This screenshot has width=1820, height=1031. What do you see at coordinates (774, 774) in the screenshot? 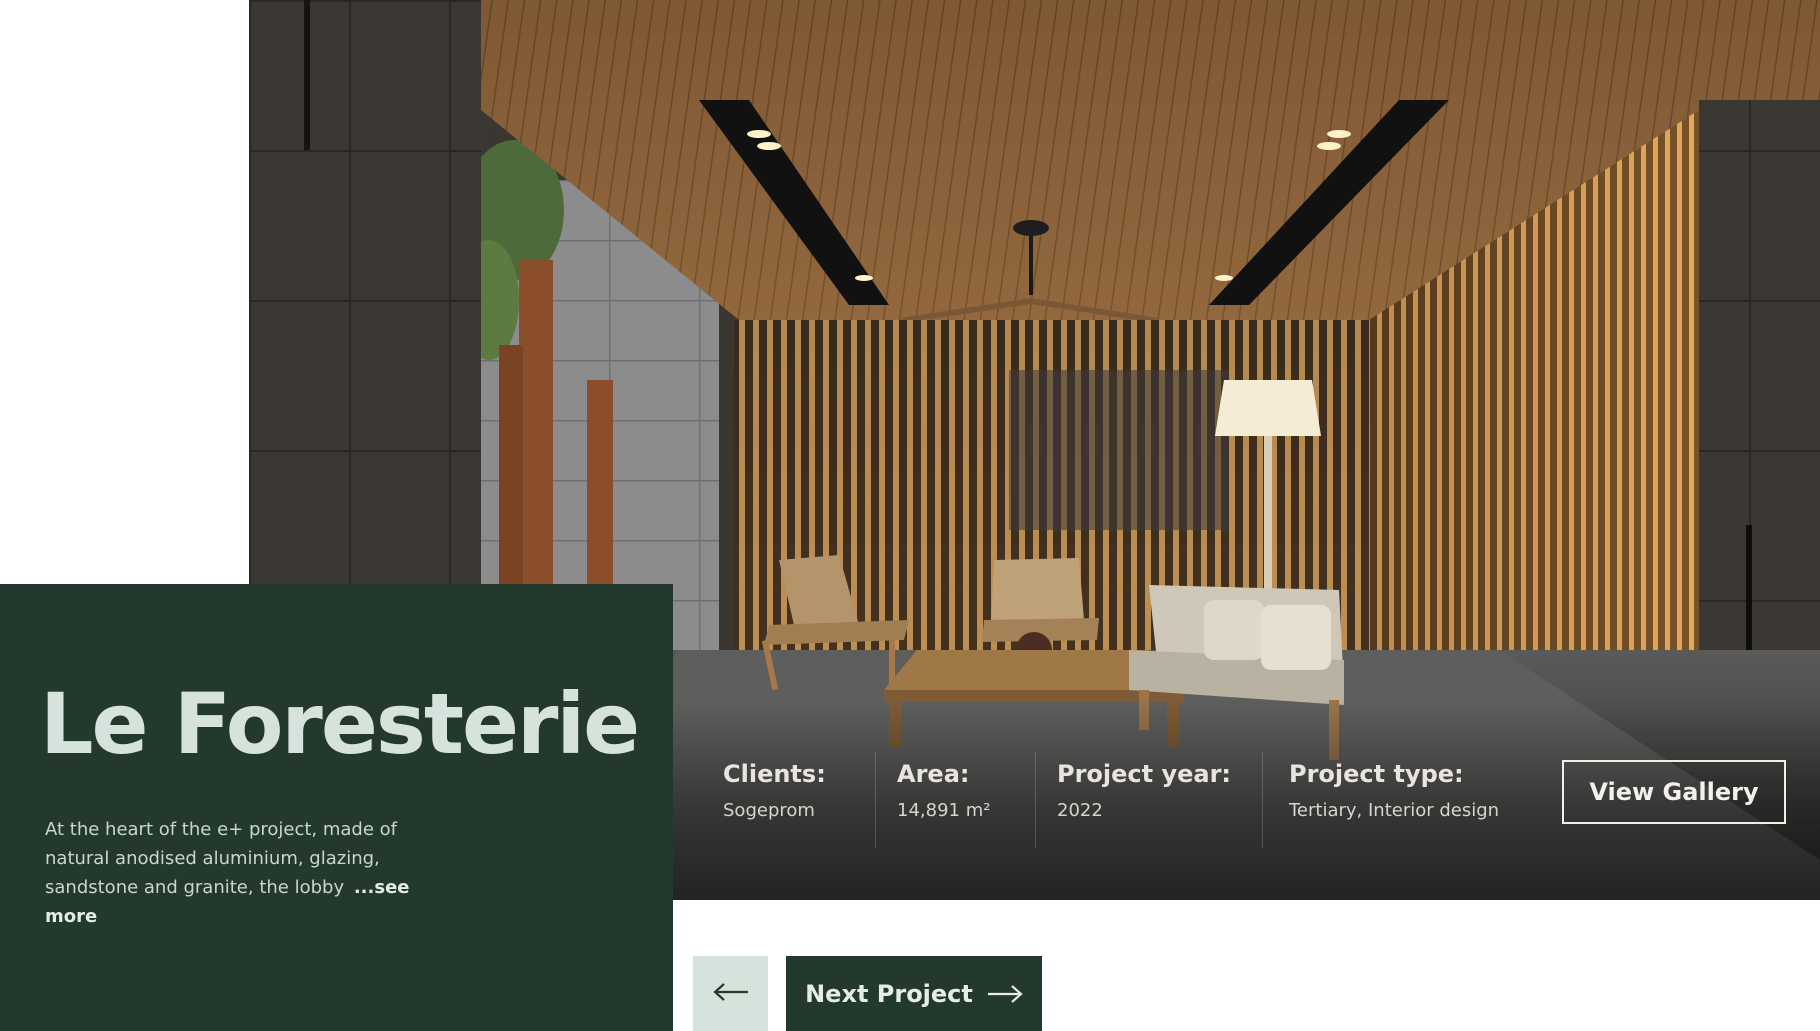
I see `detail-label: Clients:` at bounding box center [774, 774].